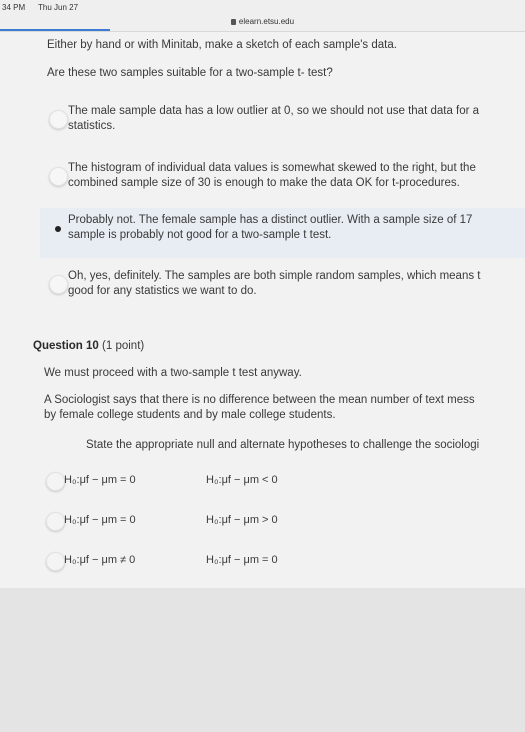 This screenshot has width=525, height=732. Describe the element at coordinates (266, 21) in the screenshot. I see `url-text: elearn.etsu.edu` at that location.